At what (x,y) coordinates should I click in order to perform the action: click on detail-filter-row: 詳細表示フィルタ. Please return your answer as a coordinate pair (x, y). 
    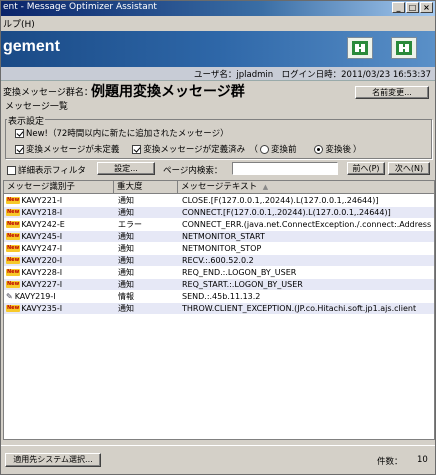
    Looking at the image, I should click on (46, 170).